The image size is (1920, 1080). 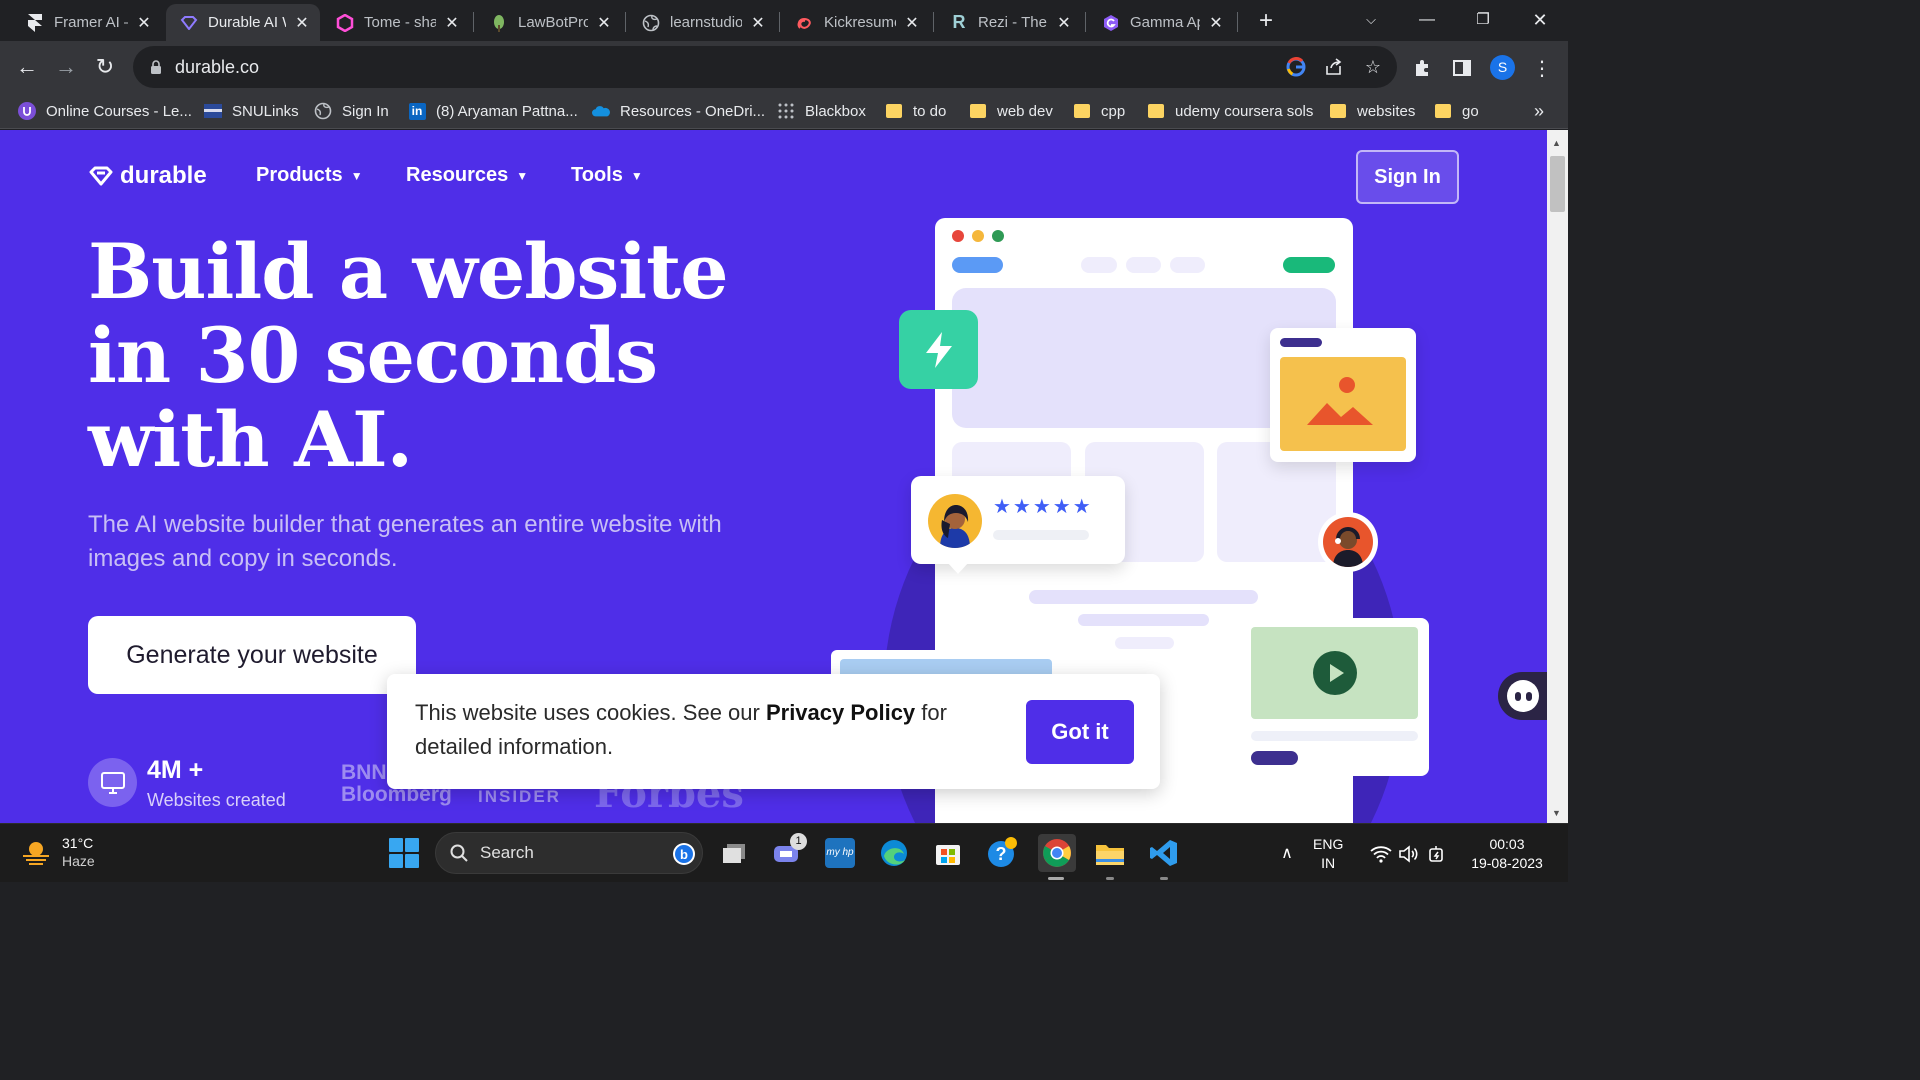 What do you see at coordinates (1462, 68) in the screenshot?
I see `side-panel-icon` at bounding box center [1462, 68].